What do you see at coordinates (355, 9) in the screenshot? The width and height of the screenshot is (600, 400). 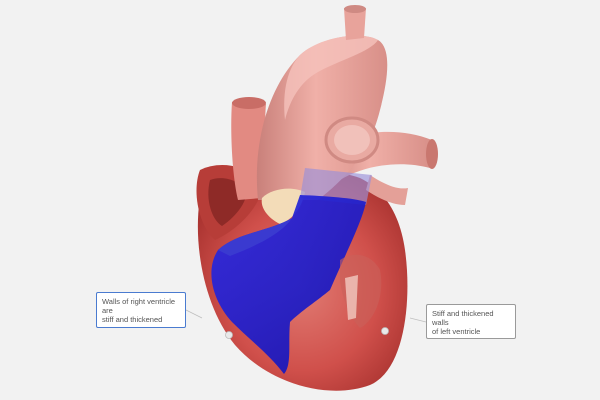 I see `aortic-branch-opening` at bounding box center [355, 9].